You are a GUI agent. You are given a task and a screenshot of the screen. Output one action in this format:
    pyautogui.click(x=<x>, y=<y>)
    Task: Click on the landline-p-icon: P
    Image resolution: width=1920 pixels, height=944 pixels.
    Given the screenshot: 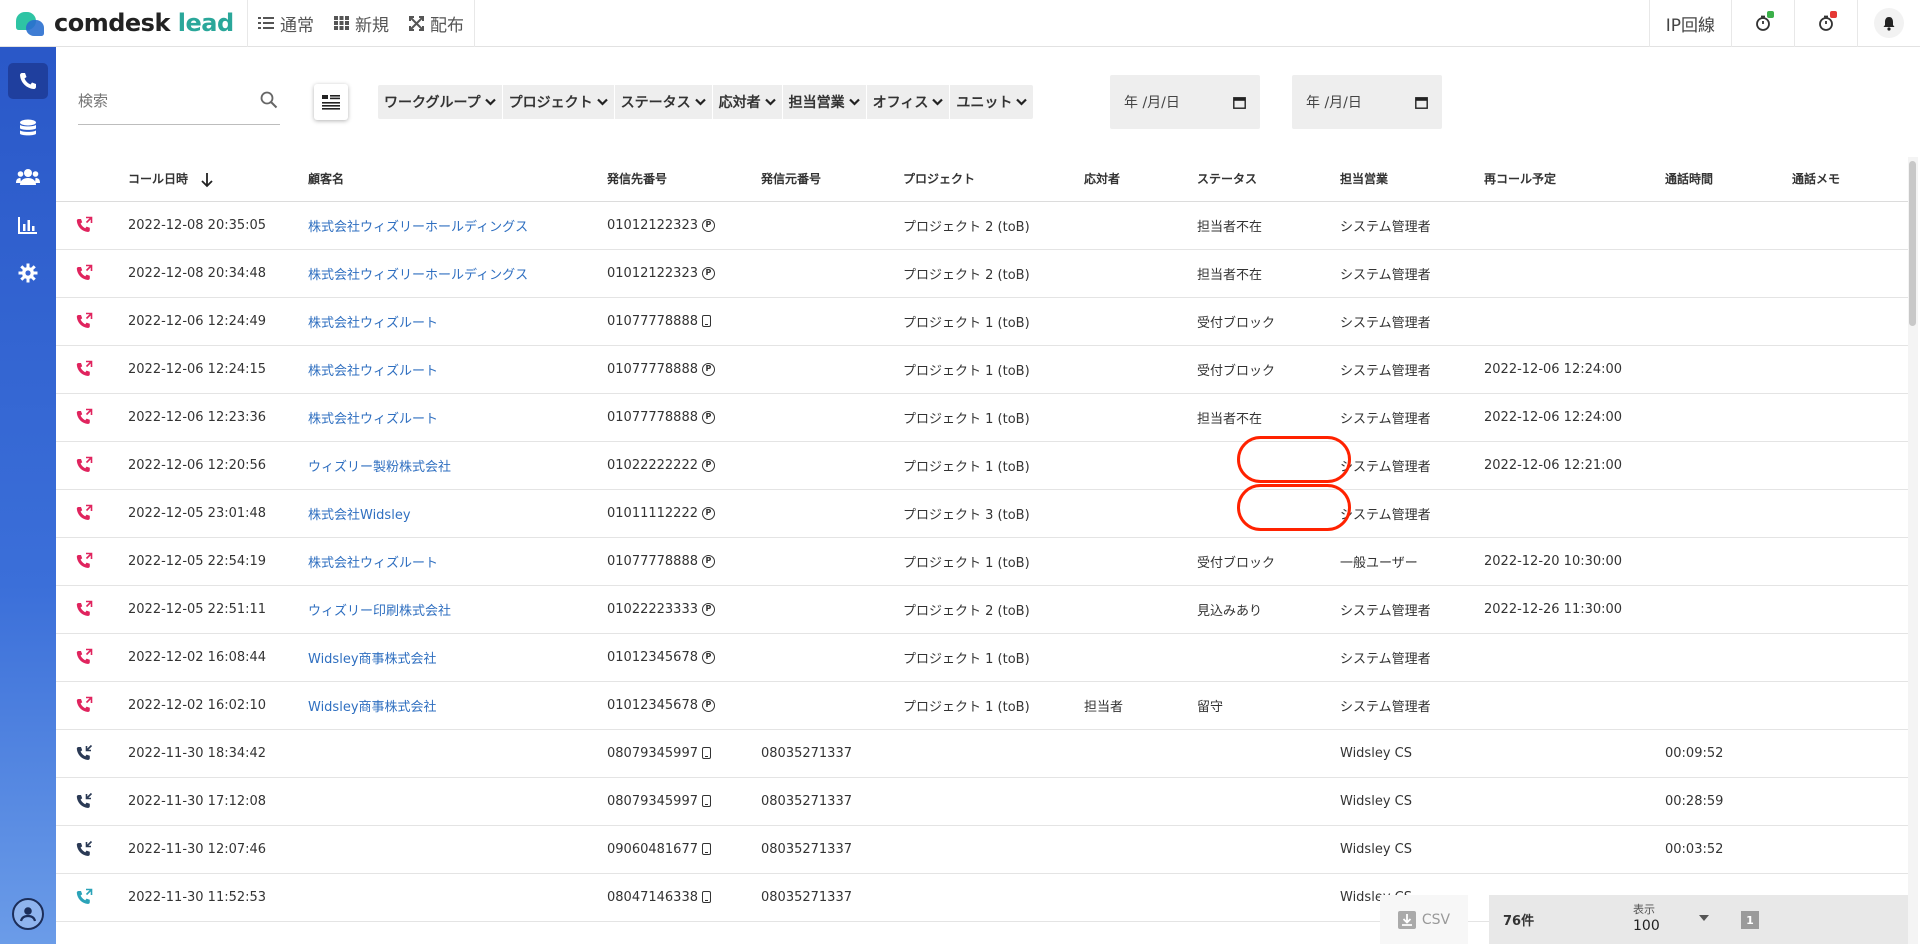 What is the action you would take?
    pyautogui.click(x=708, y=561)
    